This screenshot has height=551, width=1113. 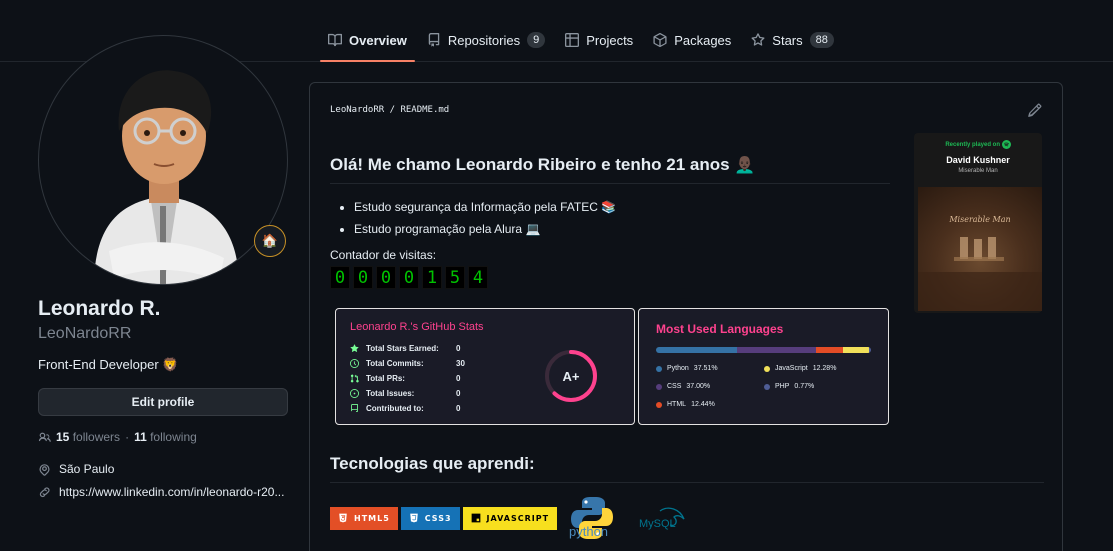 I want to click on clock-icon, so click(x=354, y=363).